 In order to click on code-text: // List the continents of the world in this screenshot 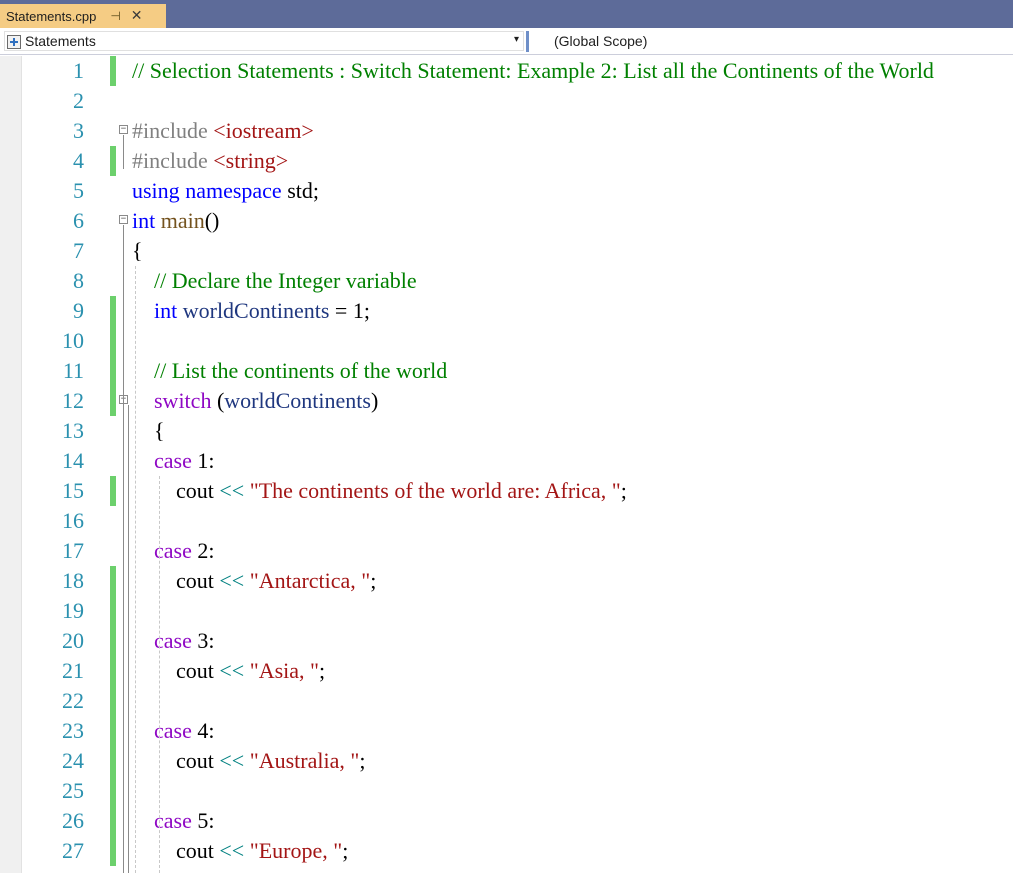, I will do `click(289, 371)`.